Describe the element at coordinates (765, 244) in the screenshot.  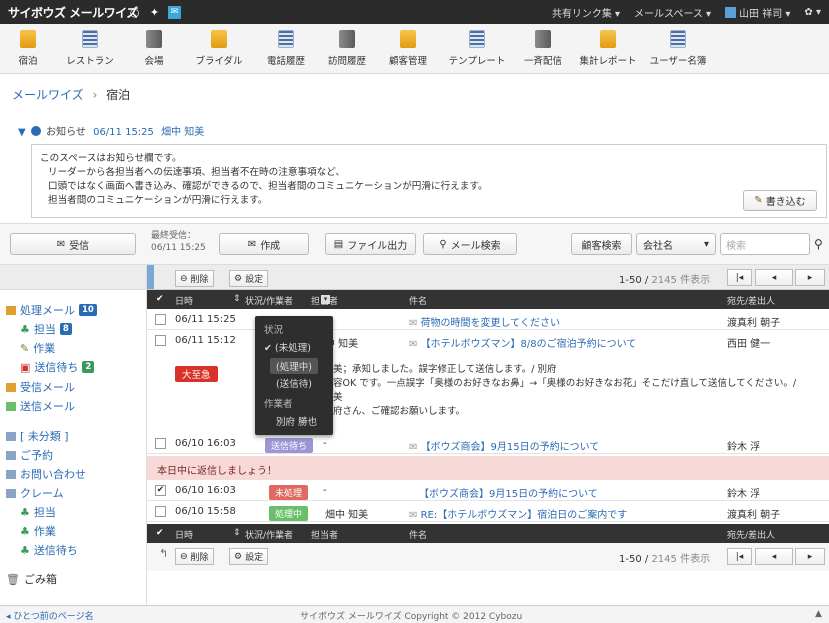
I see `search-input: 検索` at that location.